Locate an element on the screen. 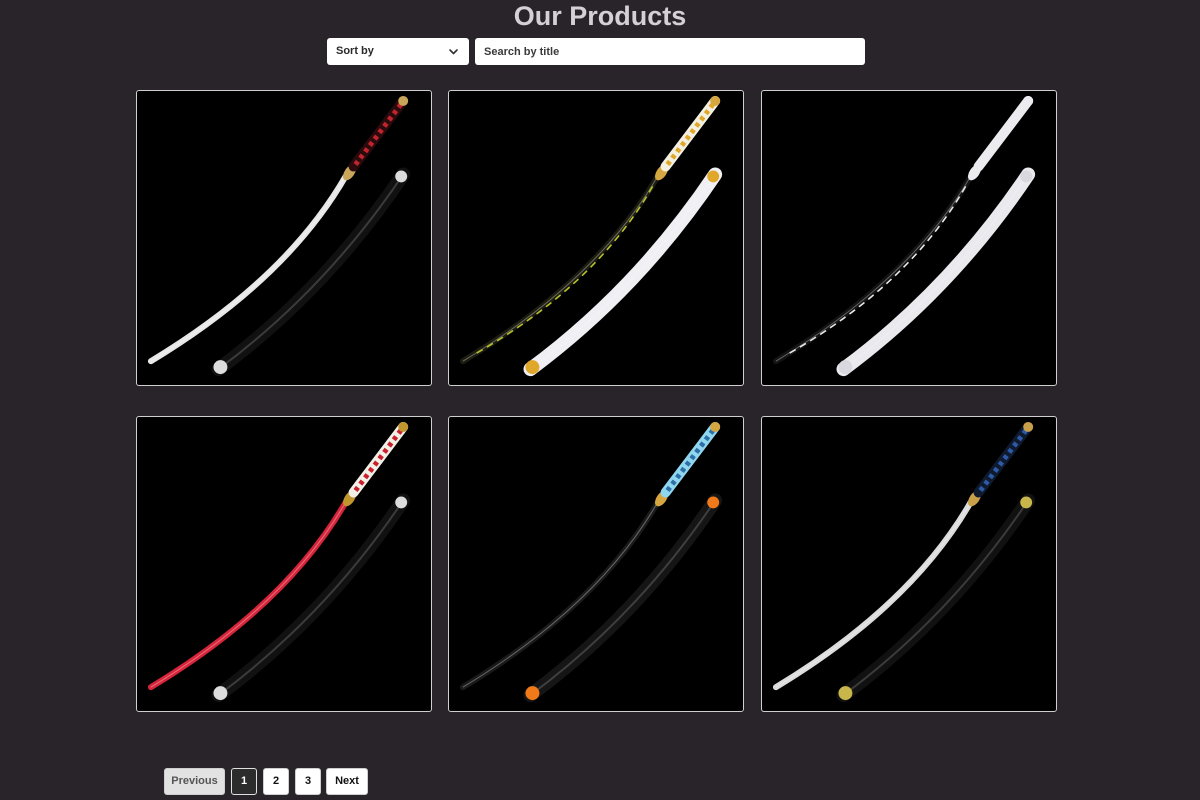  previous-button: Previous is located at coordinates (194, 781).